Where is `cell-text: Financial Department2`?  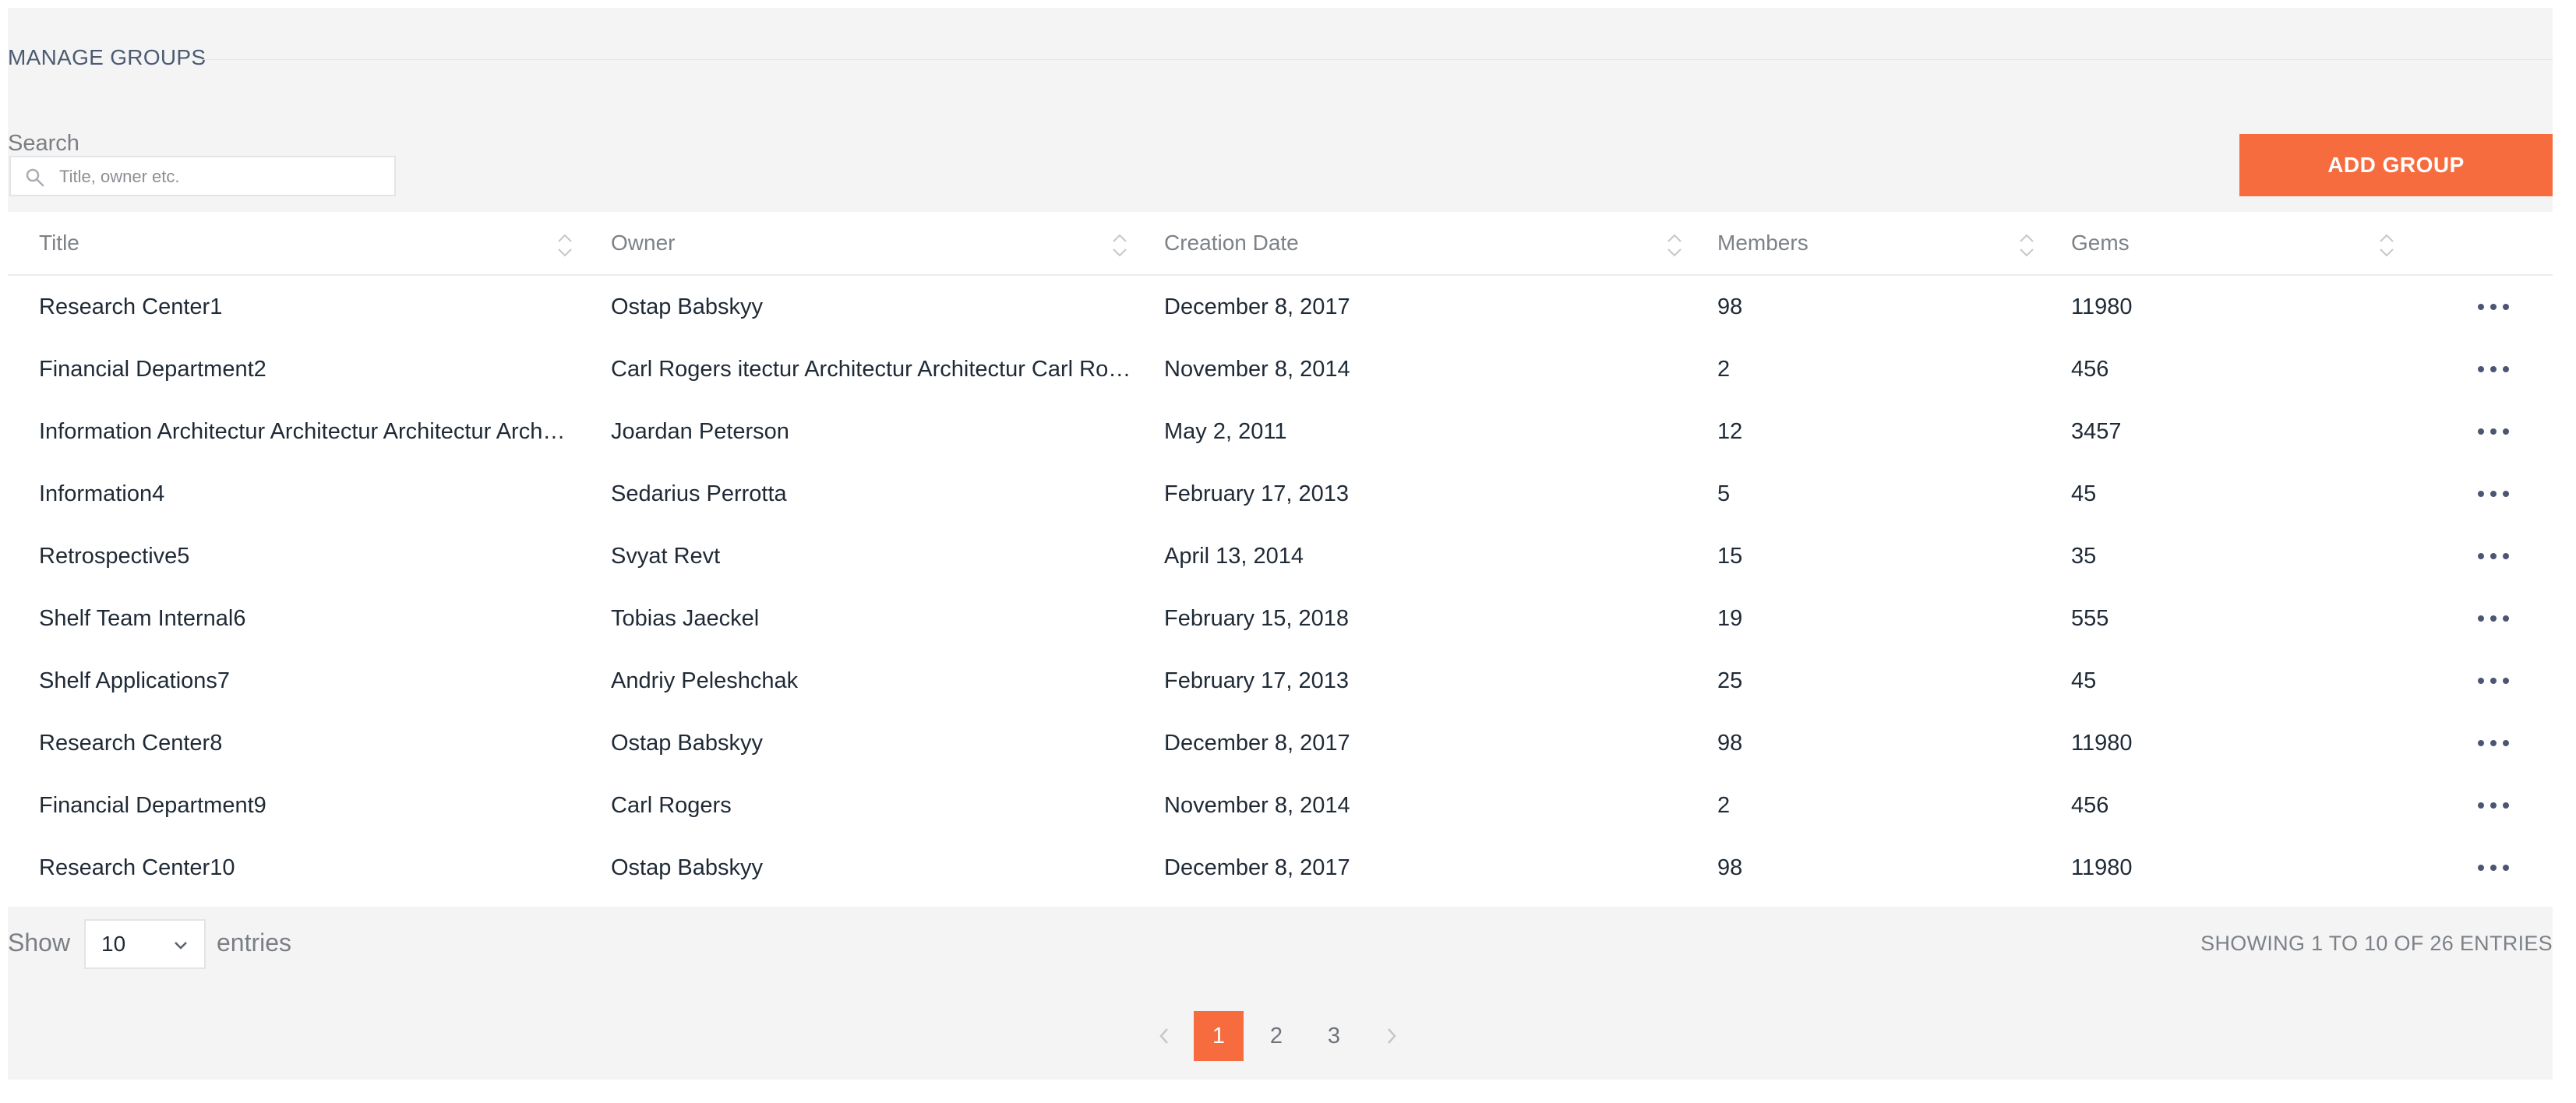 cell-text: Financial Department2 is located at coordinates (152, 369).